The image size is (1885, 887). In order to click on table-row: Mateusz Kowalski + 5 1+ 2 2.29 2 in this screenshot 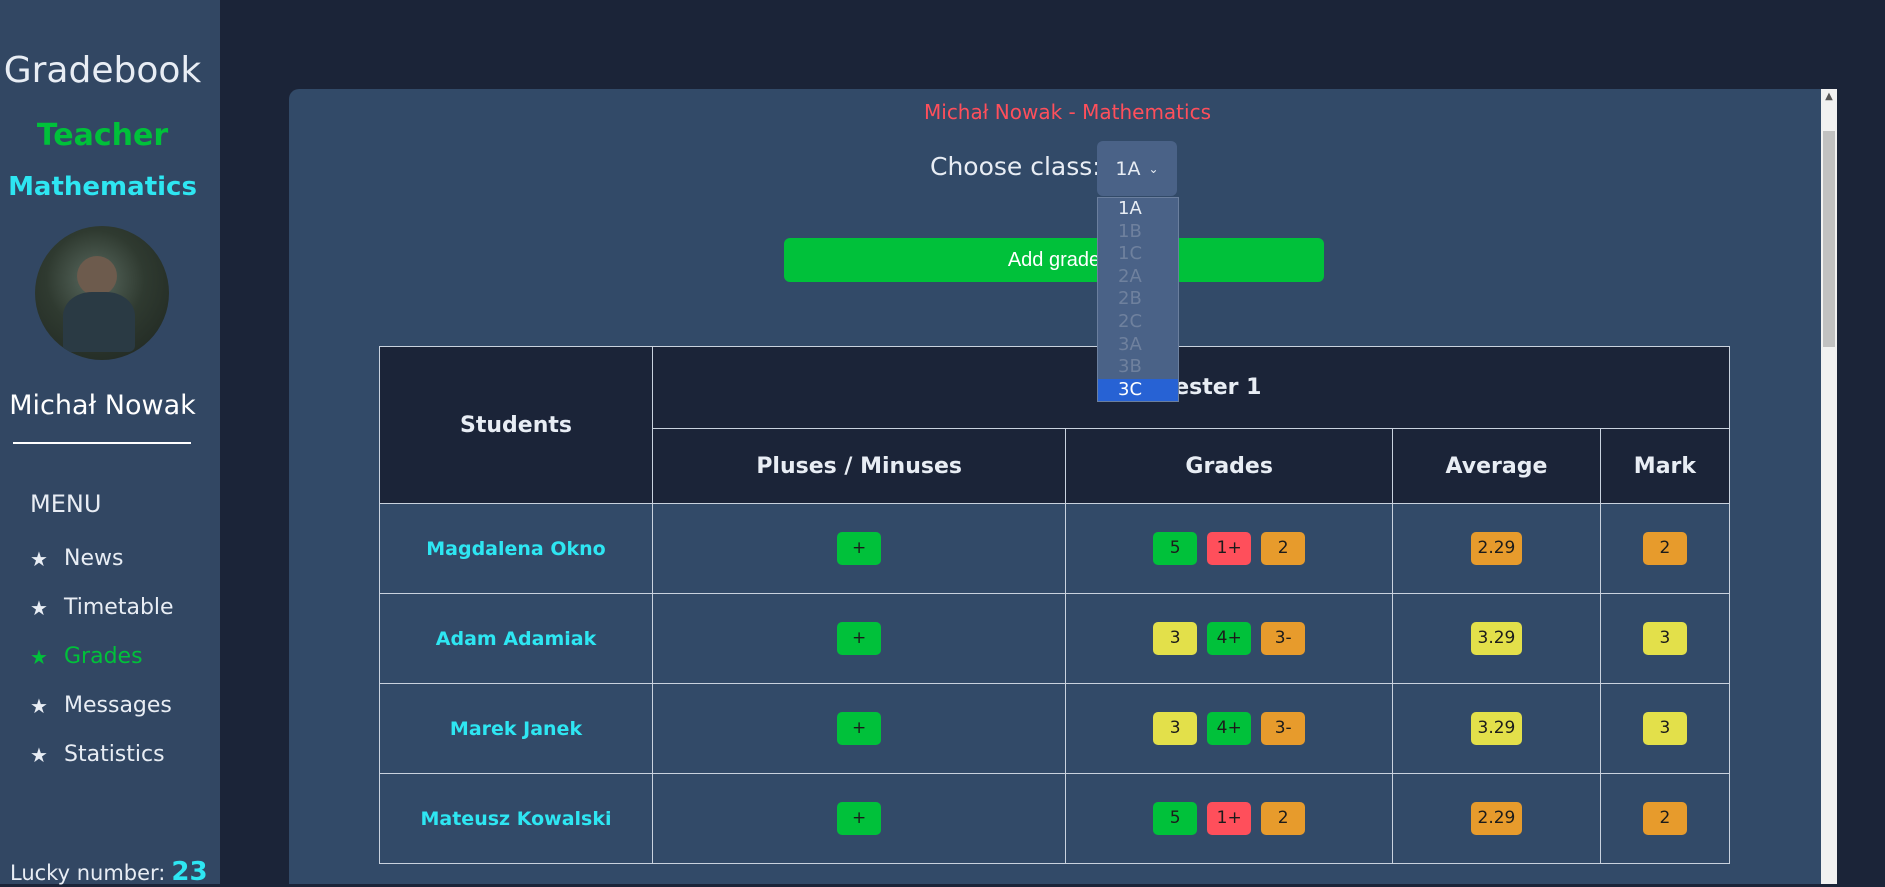, I will do `click(1055, 818)`.